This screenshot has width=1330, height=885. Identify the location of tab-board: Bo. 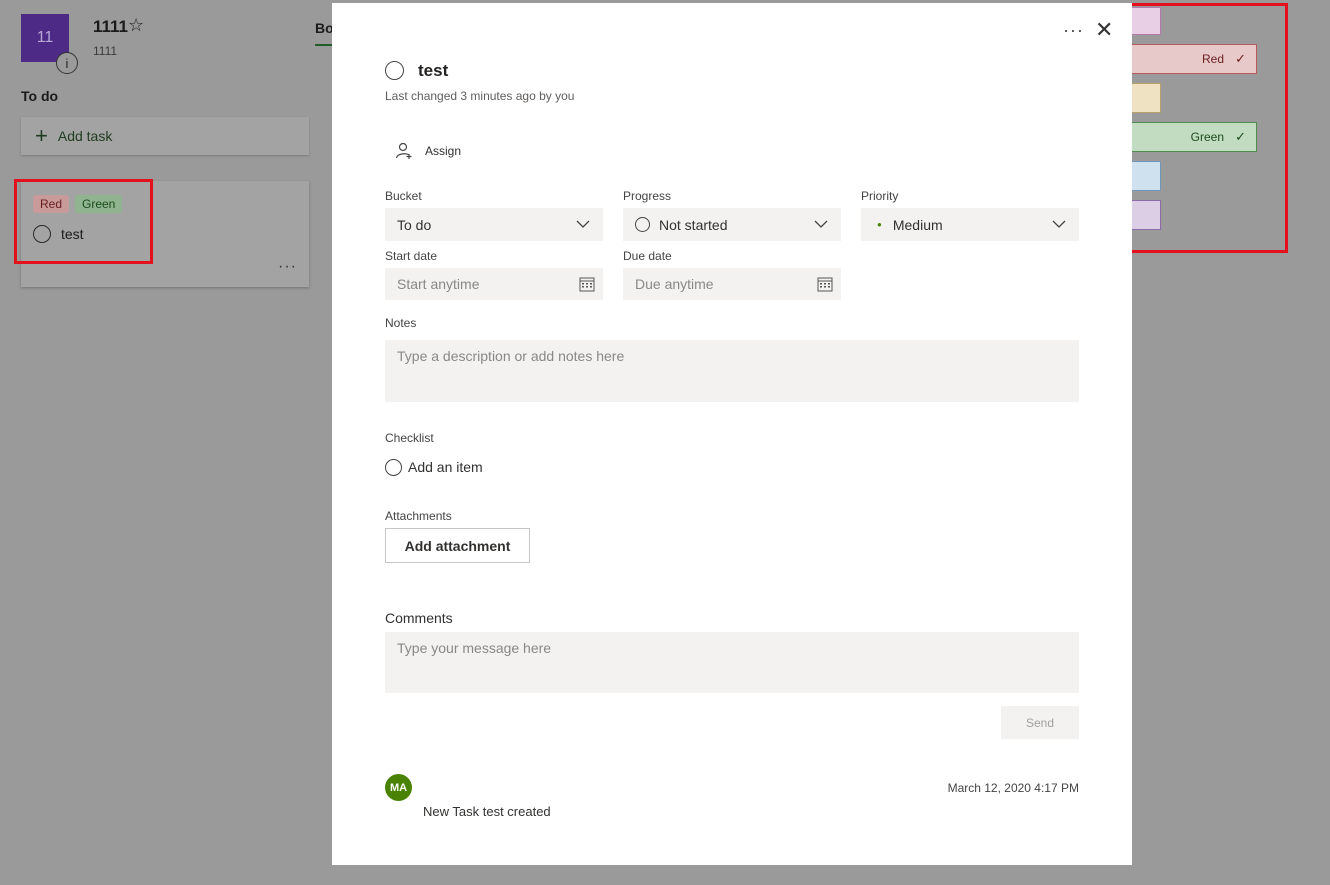
(324, 28).